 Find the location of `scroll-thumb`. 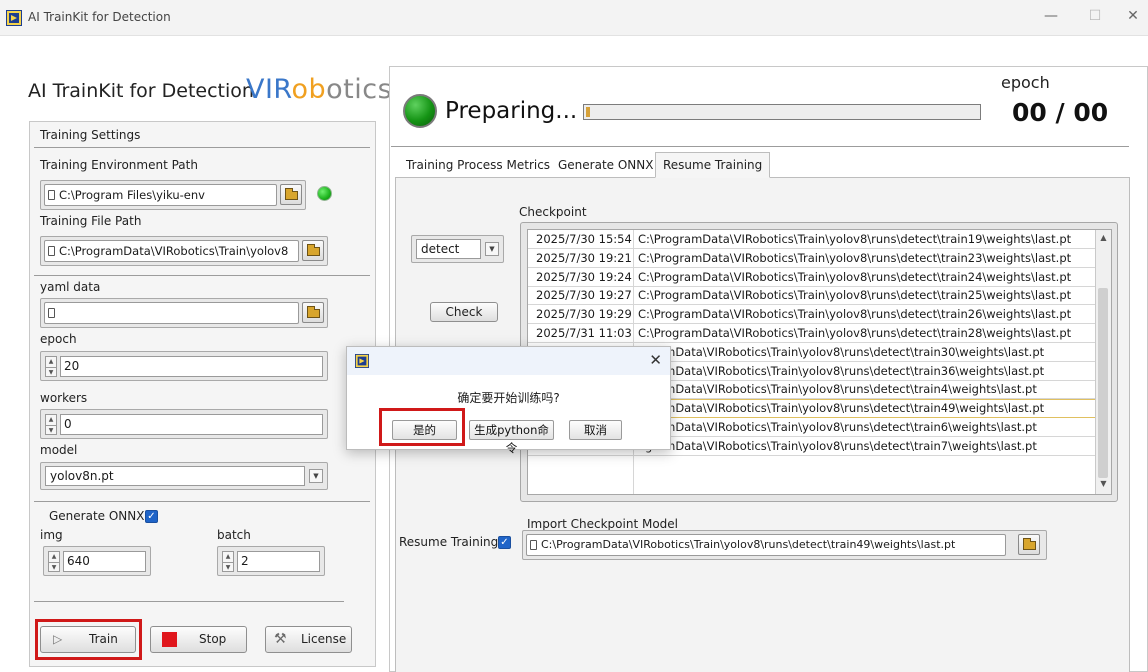

scroll-thumb is located at coordinates (1103, 383).